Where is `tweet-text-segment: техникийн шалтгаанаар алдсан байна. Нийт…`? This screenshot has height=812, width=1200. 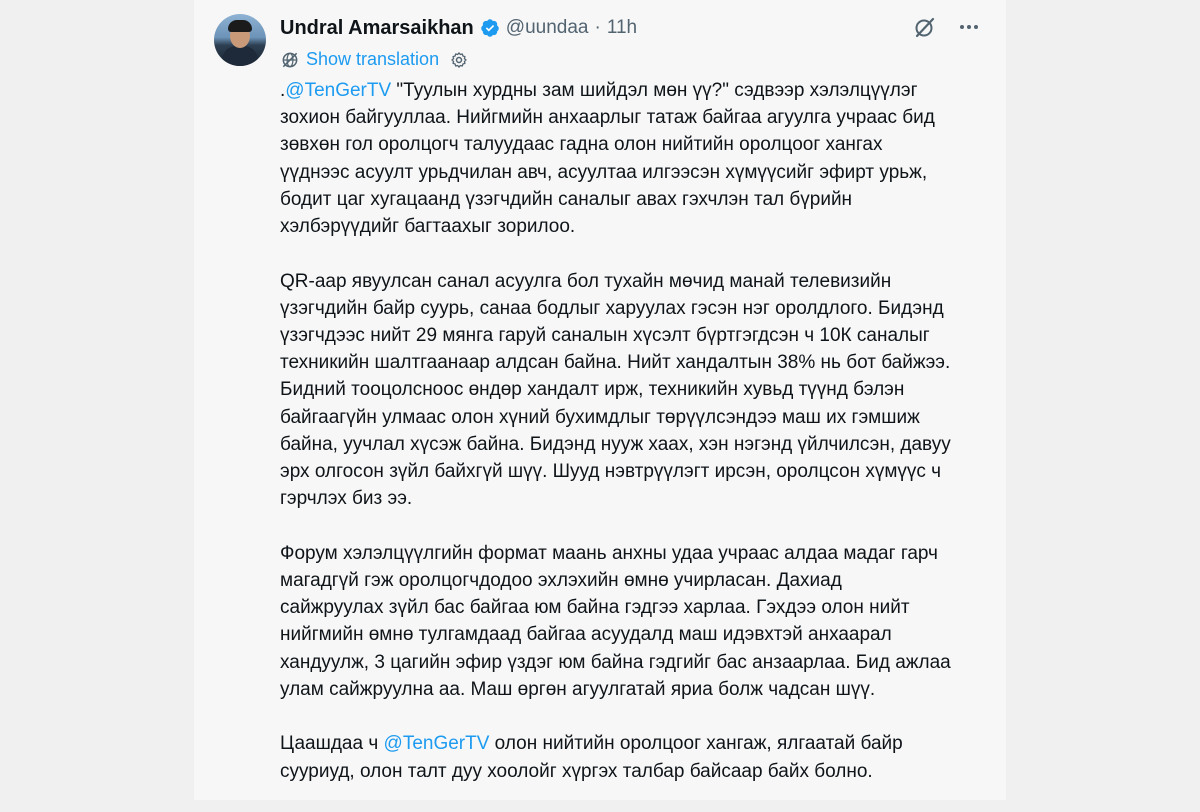 tweet-text-segment: техникийн шалтгаанаар алдсан байна. Нийт… is located at coordinates (615, 363).